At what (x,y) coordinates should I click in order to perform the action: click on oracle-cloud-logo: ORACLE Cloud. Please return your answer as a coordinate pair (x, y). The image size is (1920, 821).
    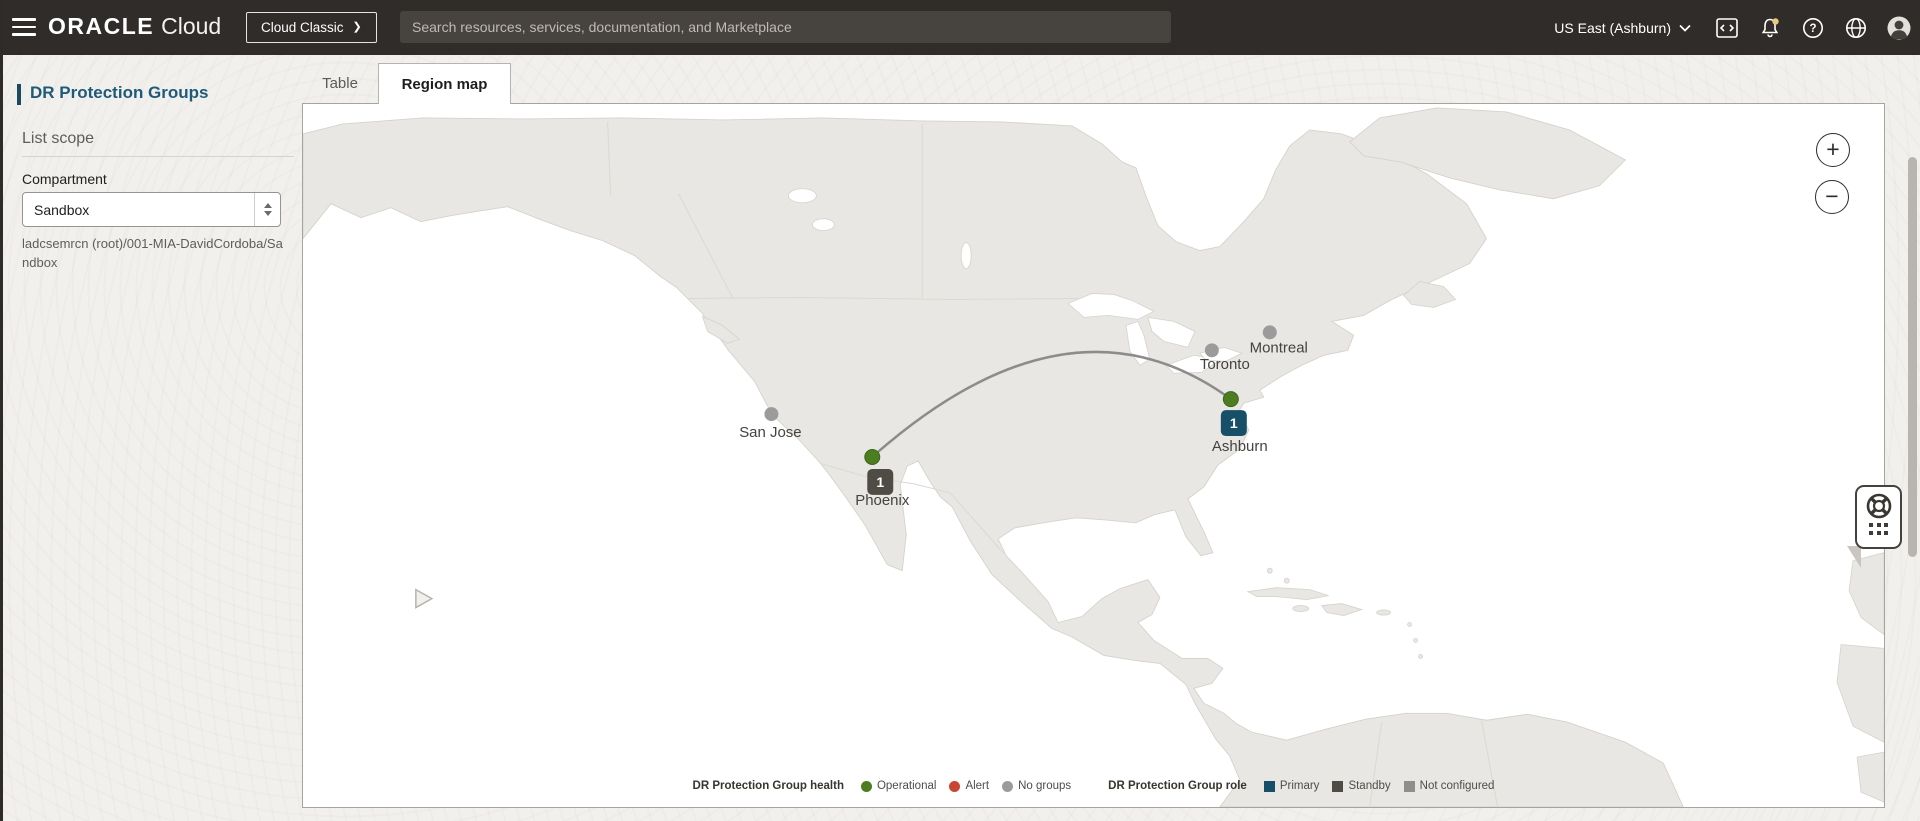
    Looking at the image, I should click on (134, 26).